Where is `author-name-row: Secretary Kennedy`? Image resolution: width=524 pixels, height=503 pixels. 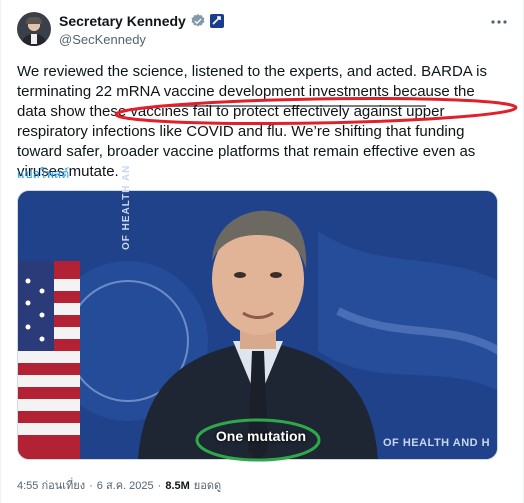
author-name-row: Secretary Kennedy is located at coordinates (141, 21).